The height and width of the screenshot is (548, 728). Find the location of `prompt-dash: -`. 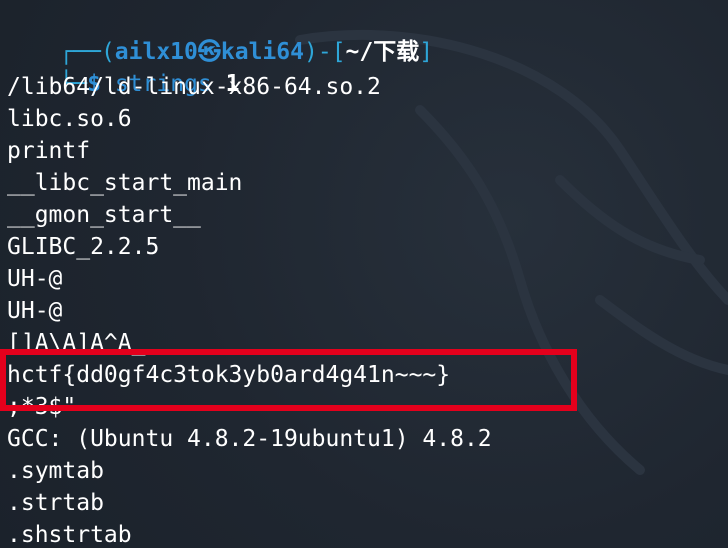

prompt-dash: - is located at coordinates (324, 52).